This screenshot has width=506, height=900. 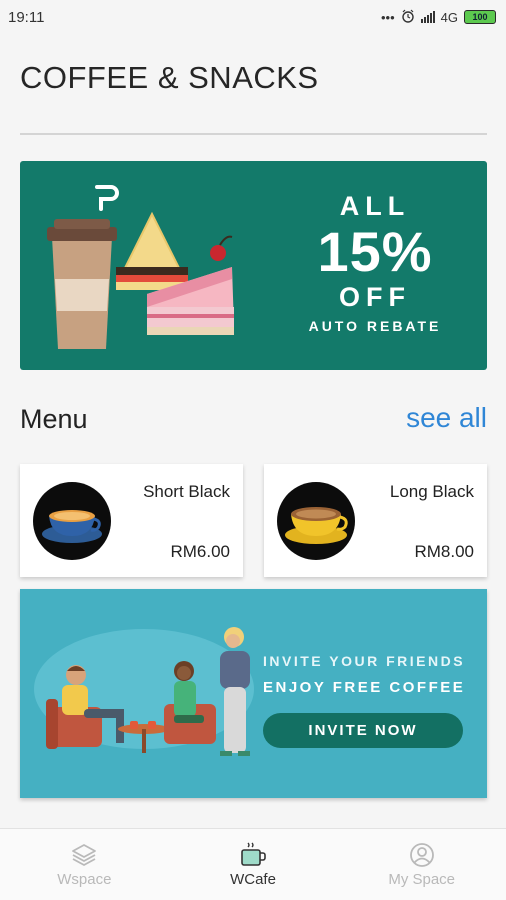 What do you see at coordinates (316, 521) in the screenshot?
I see `yellow-coffee-cup-icon` at bounding box center [316, 521].